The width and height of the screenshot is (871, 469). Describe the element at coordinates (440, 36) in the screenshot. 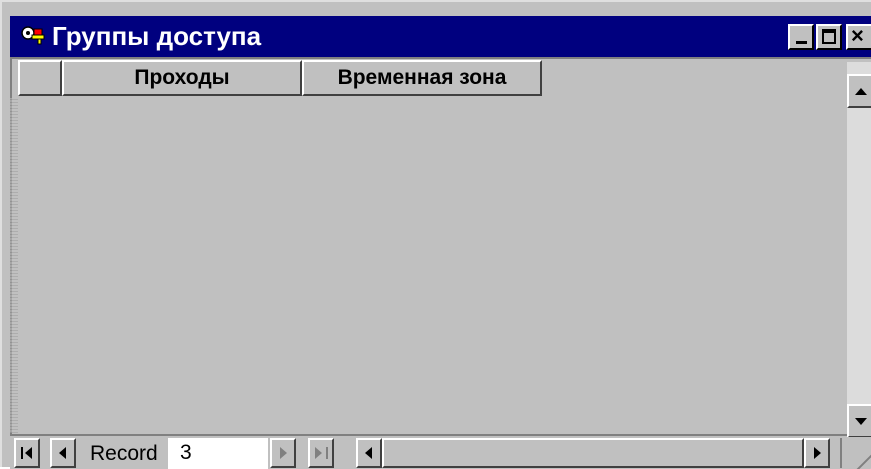

I see `title-bar: Группы доступа ×` at that location.